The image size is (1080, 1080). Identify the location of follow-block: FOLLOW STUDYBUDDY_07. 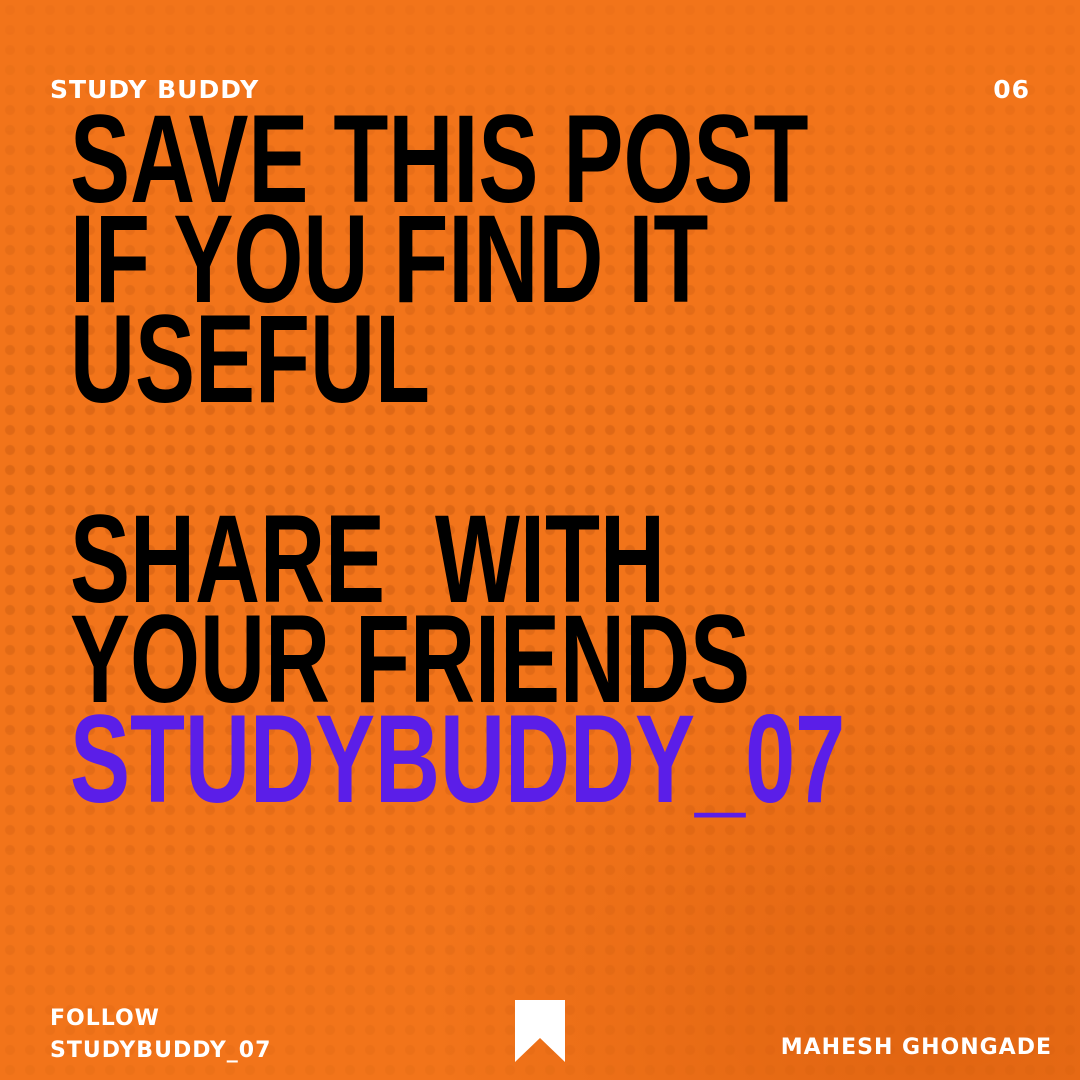
(160, 1035).